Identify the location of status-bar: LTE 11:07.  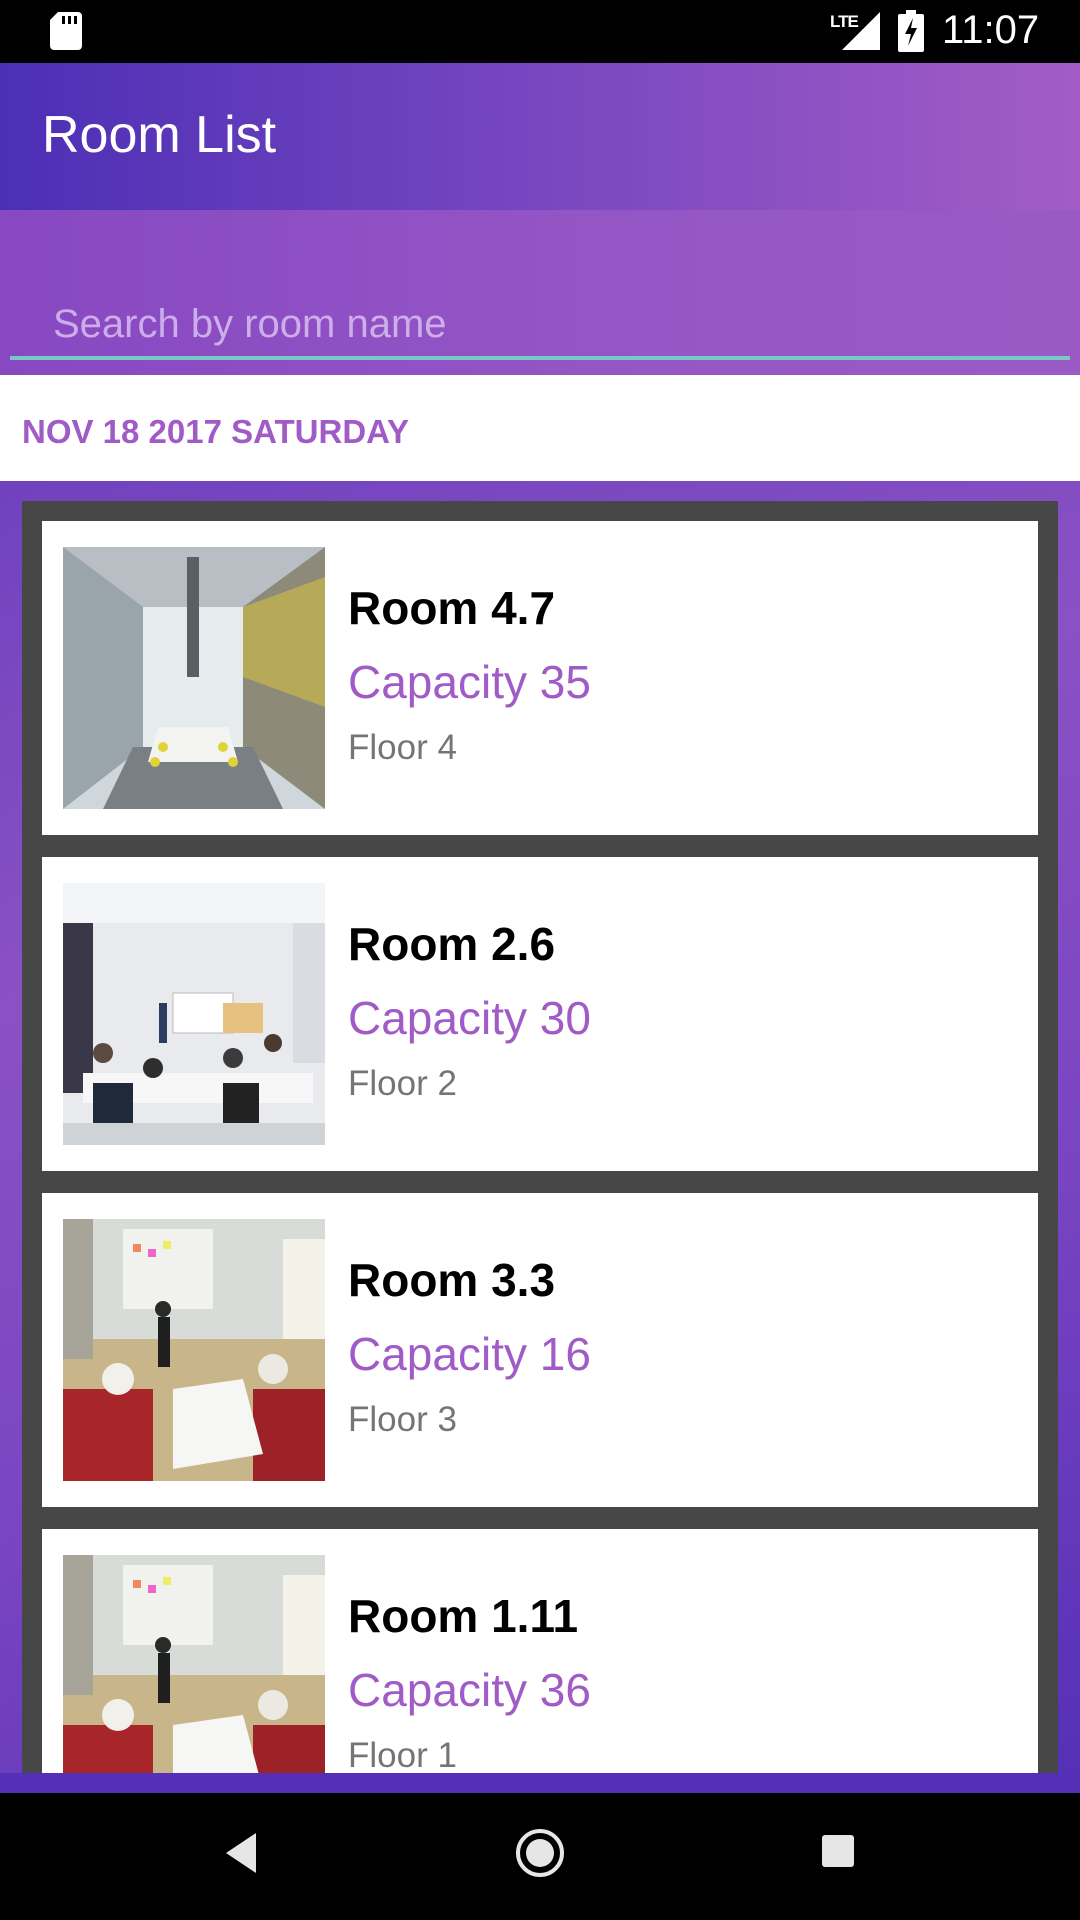
(540, 31).